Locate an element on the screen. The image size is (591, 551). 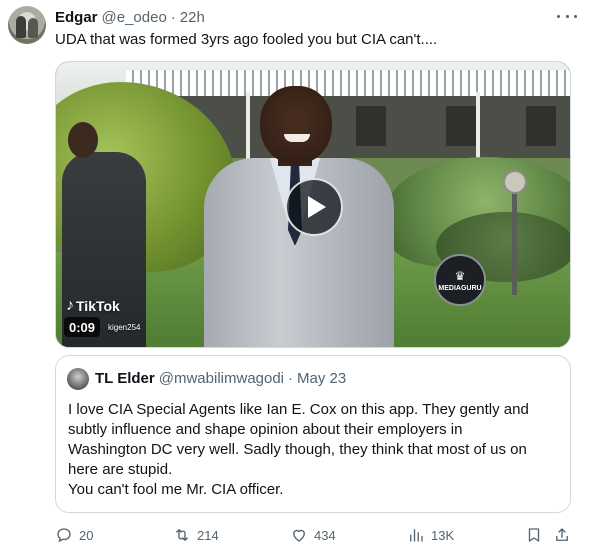
tiktok-uploader: kigen254 is located at coordinates (124, 327).